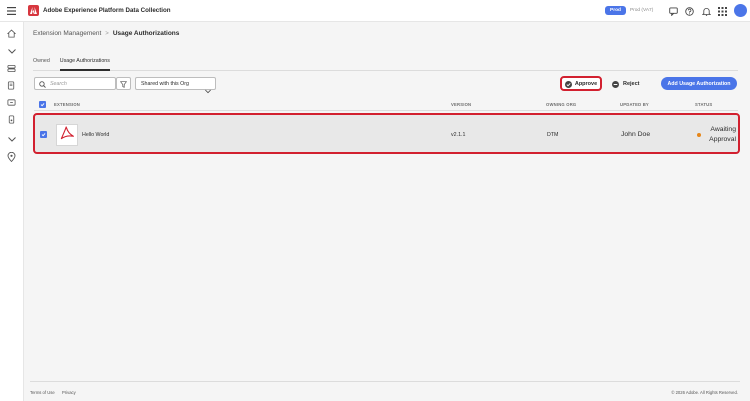  Describe the element at coordinates (699, 135) in the screenshot. I see `status-dot-icon` at that location.